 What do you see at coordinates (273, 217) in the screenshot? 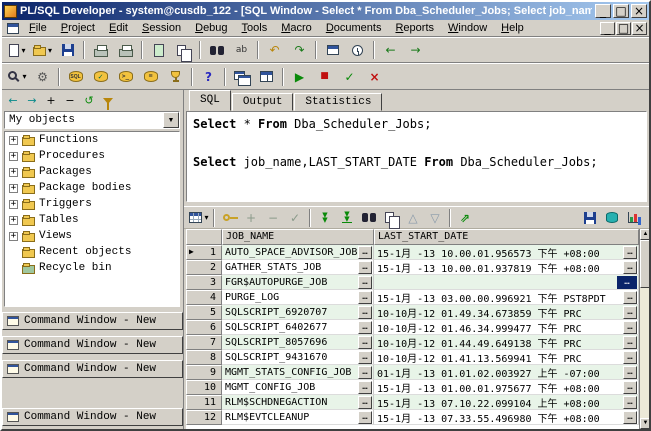
I see `remove-row-button: −` at bounding box center [273, 217].